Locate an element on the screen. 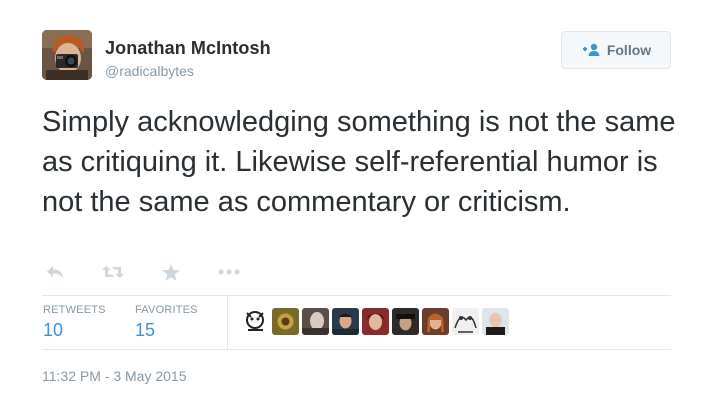 Image resolution: width=713 pixels, height=418 pixels. favorites-label: FAVORITES is located at coordinates (166, 310).